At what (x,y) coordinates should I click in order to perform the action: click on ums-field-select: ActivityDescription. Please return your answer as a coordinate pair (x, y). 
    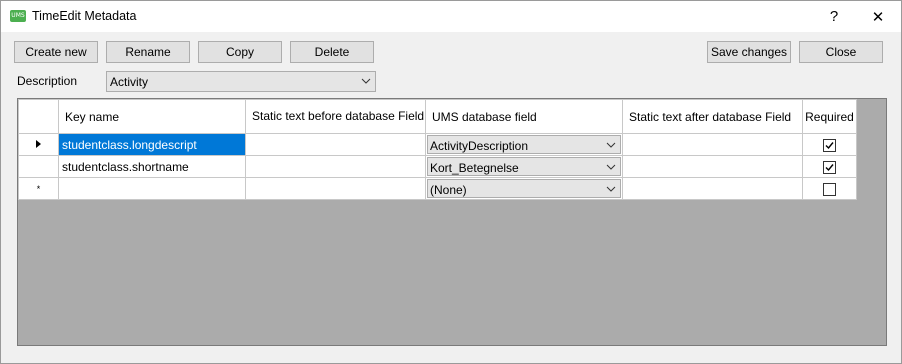
    Looking at the image, I should click on (524, 144).